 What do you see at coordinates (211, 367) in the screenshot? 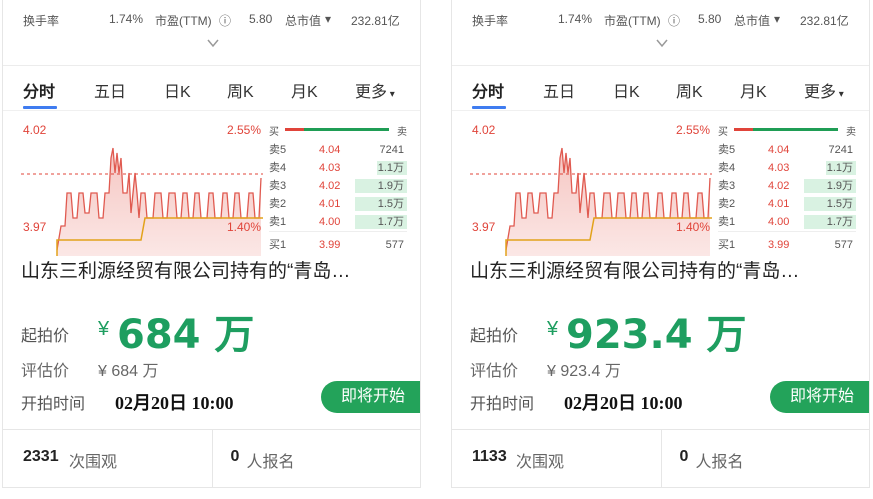
I see `eval-price-row: 评估价 ¥ 684 万` at bounding box center [211, 367].